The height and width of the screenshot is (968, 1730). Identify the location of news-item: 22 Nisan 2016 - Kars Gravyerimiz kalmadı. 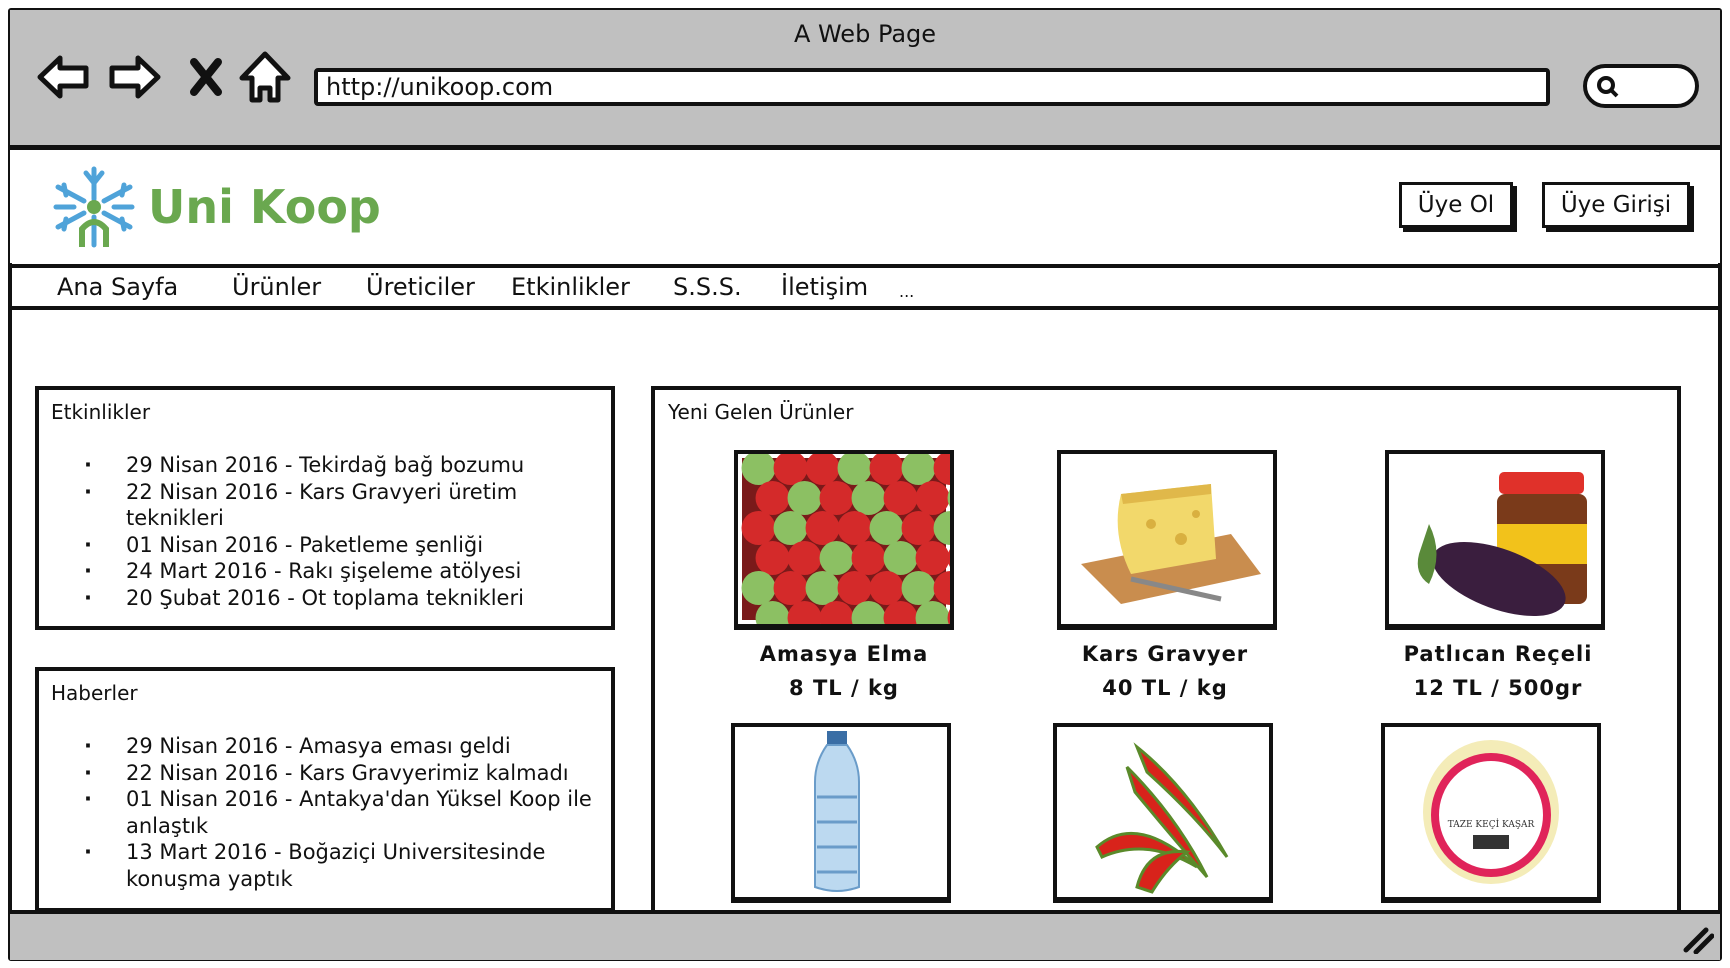
(315, 773).